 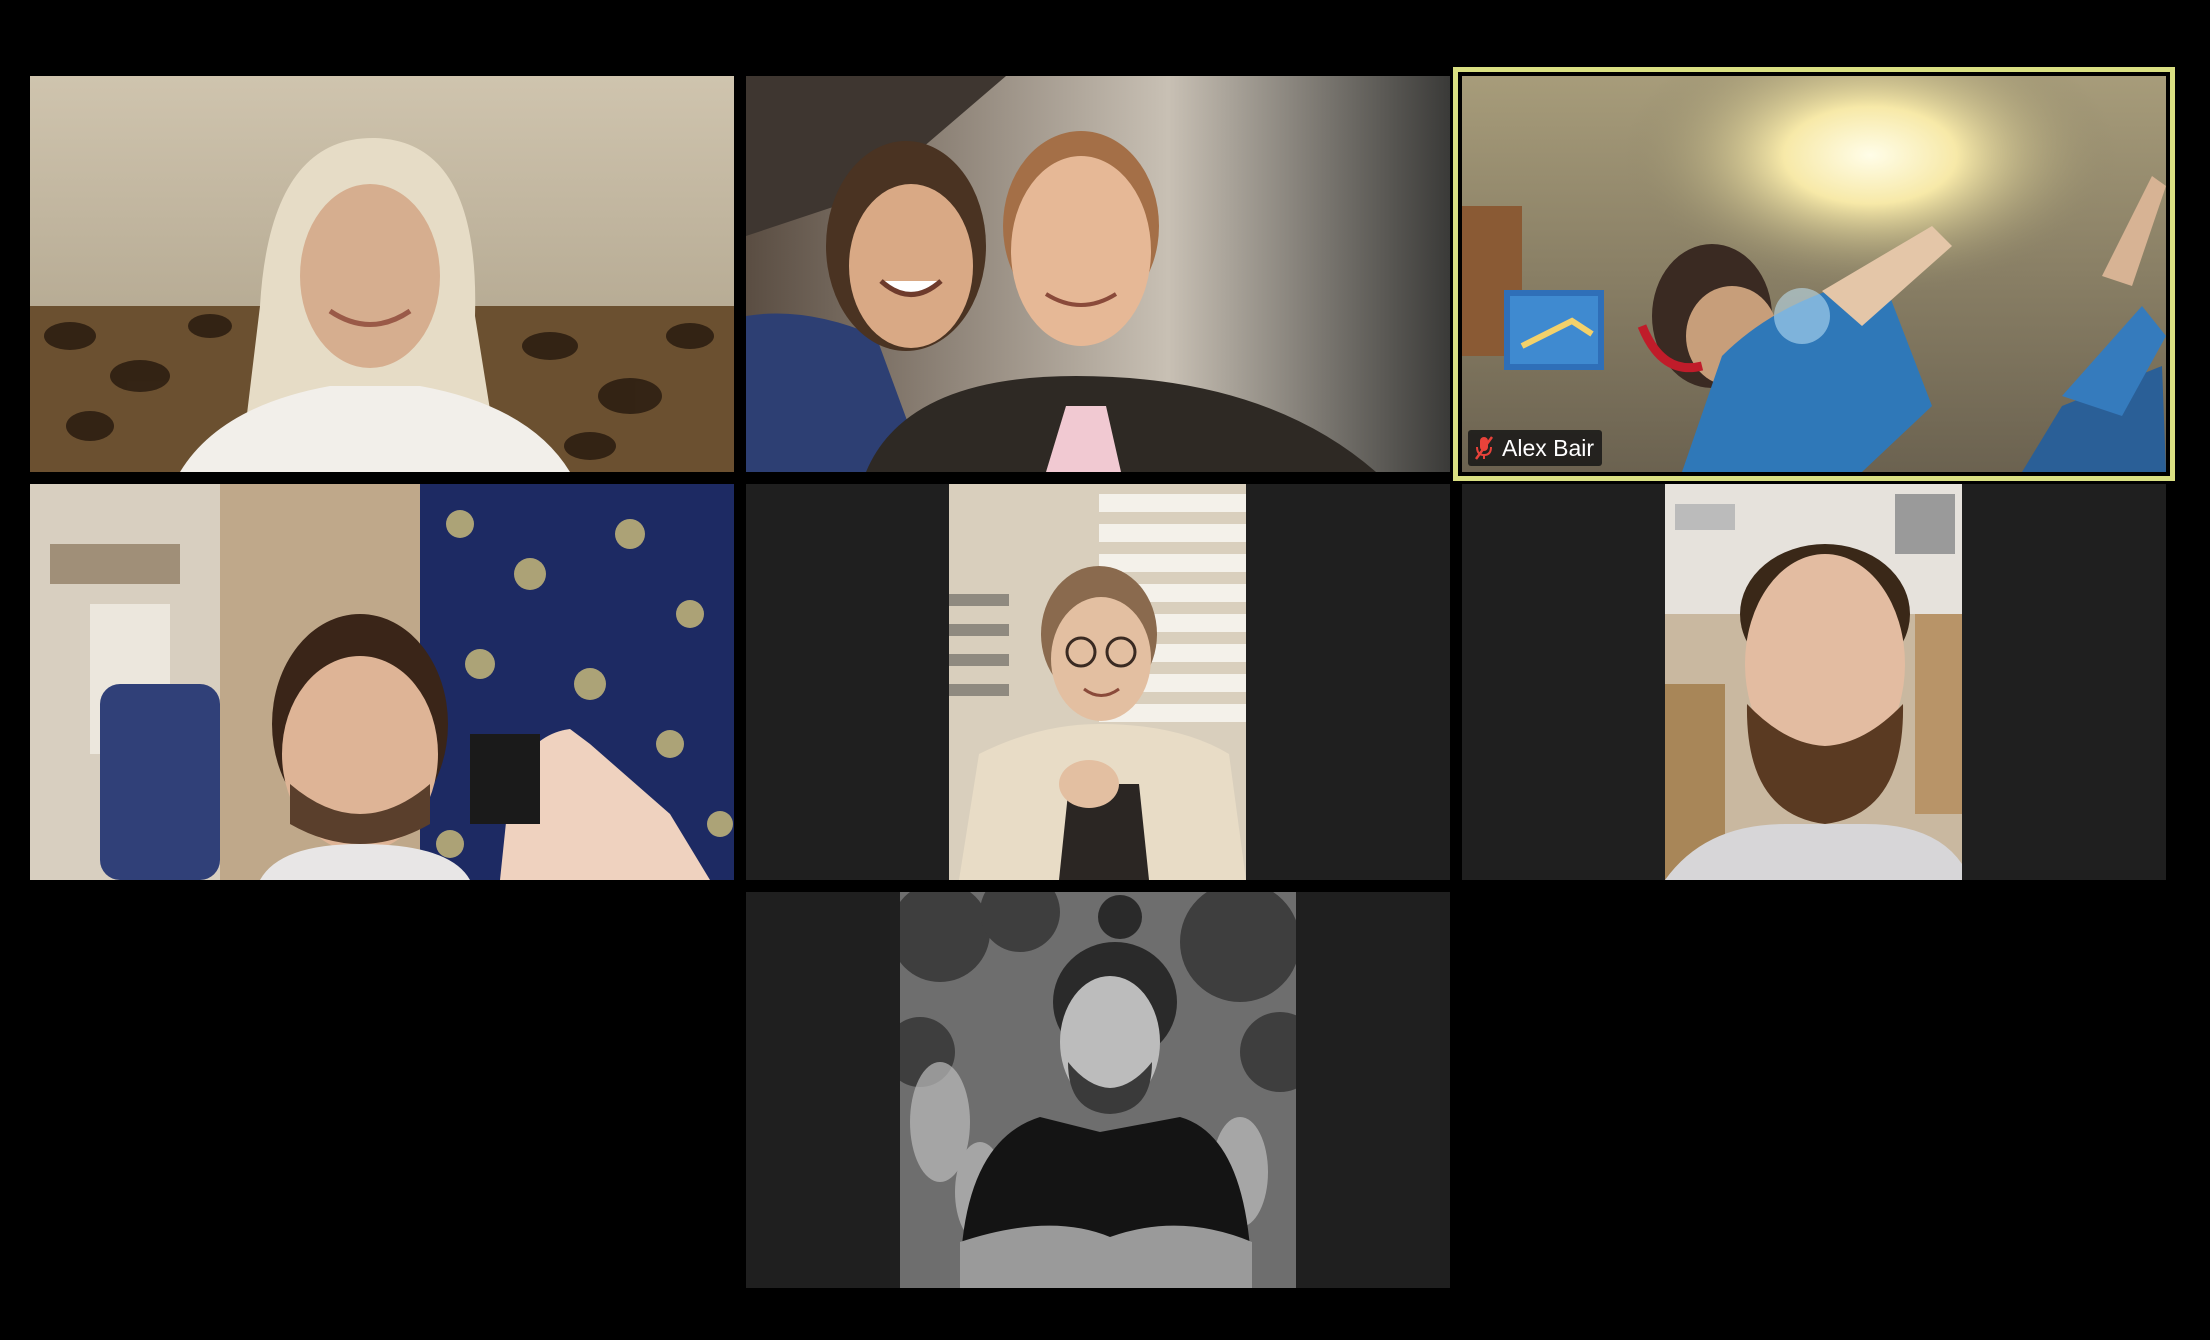 What do you see at coordinates (1548, 447) in the screenshot?
I see `participant-name: Alex Bair` at bounding box center [1548, 447].